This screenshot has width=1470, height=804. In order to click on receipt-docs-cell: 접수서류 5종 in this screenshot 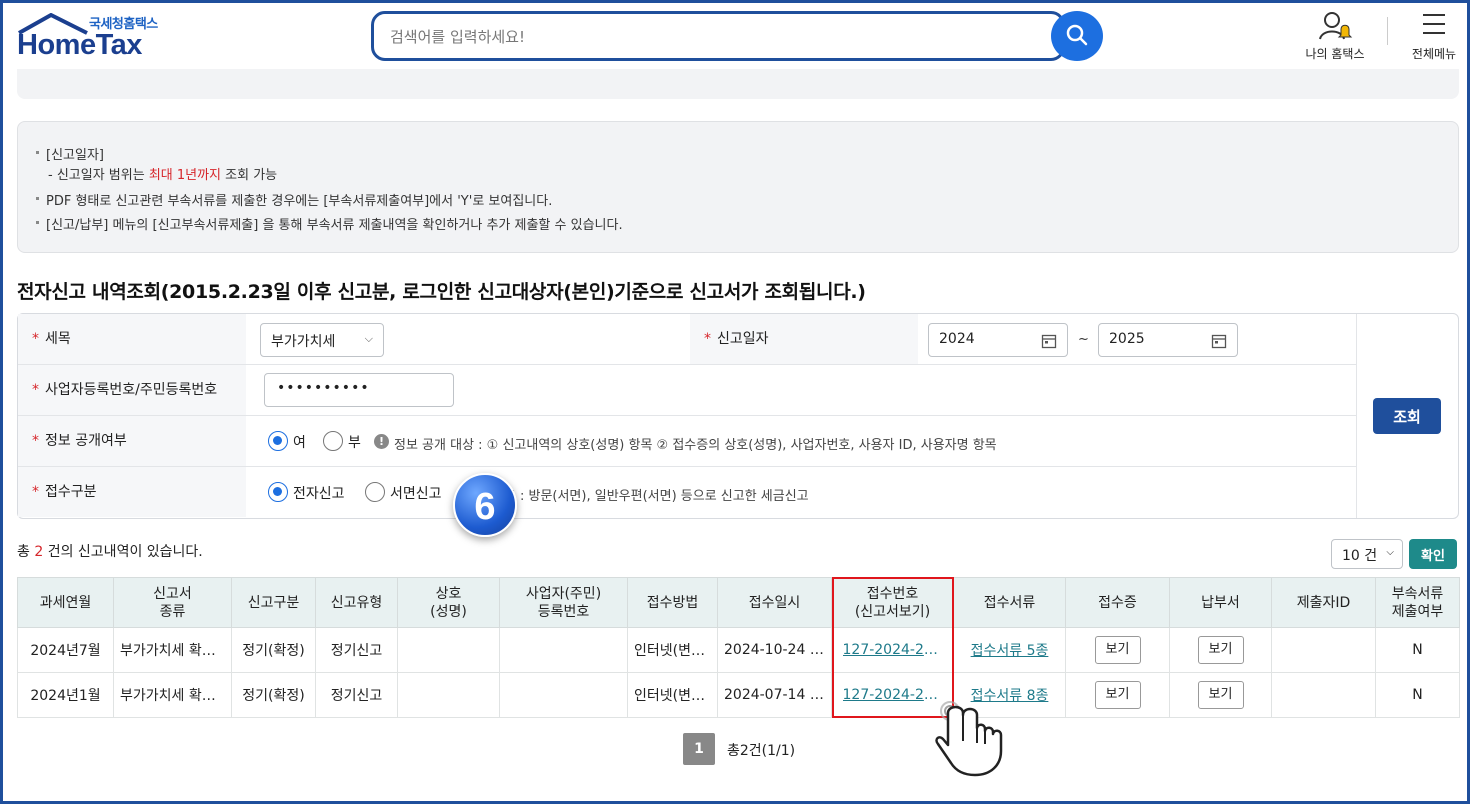, I will do `click(1009, 650)`.